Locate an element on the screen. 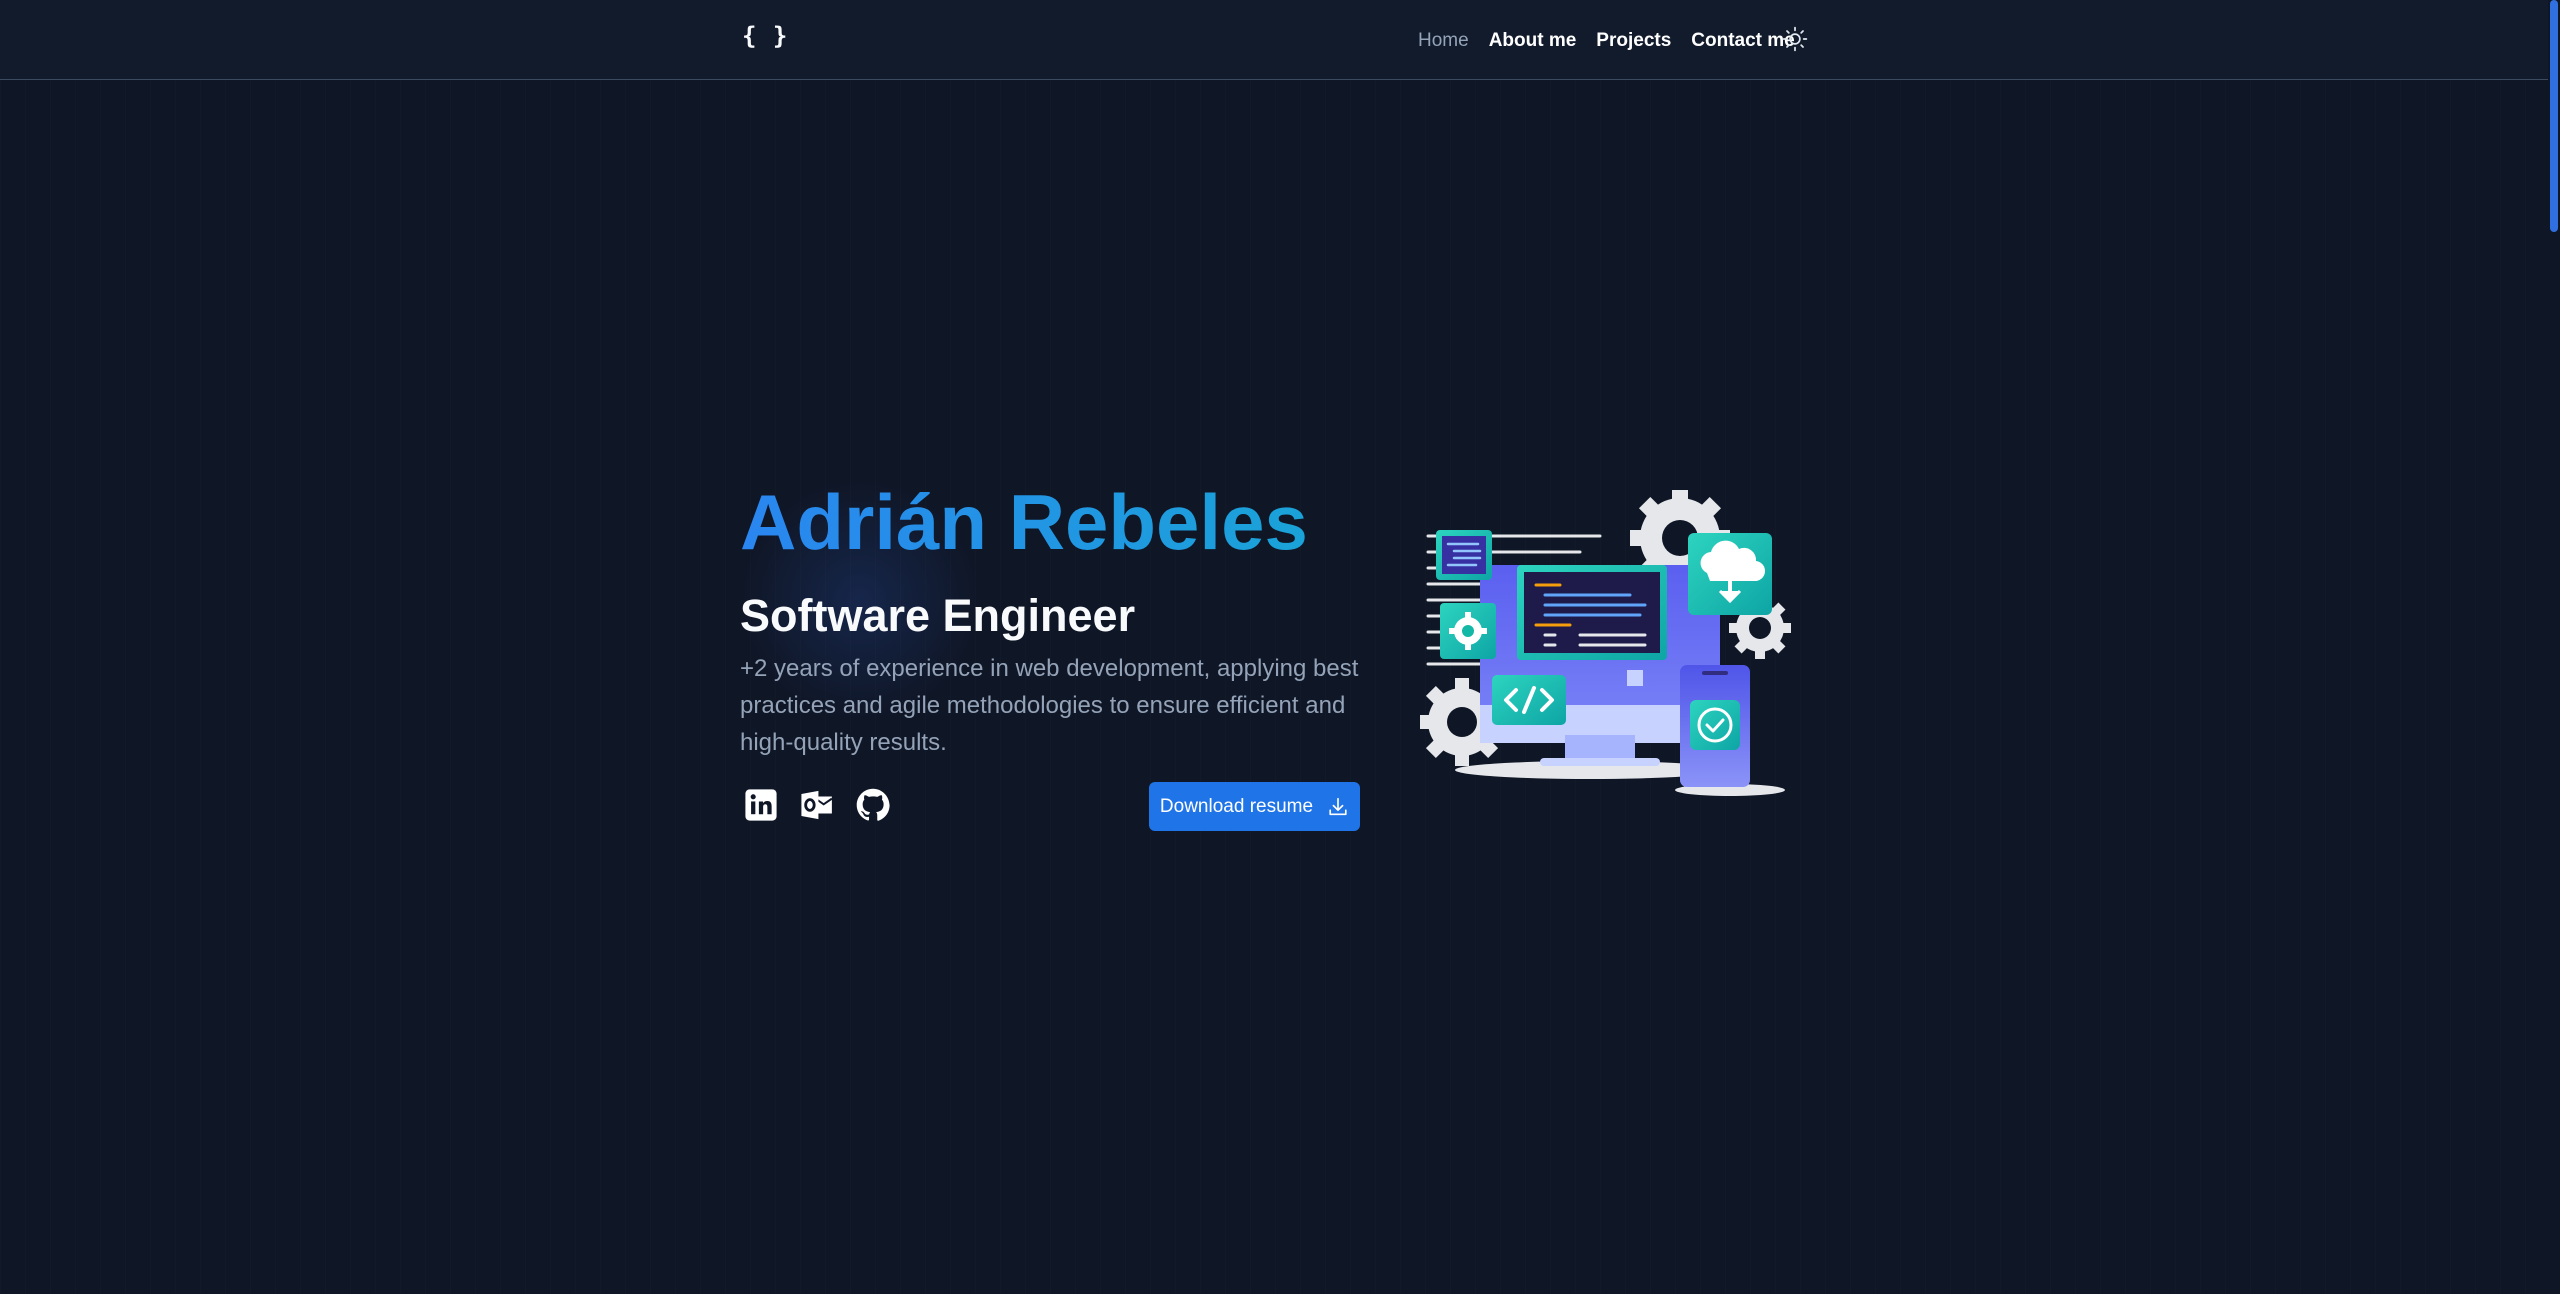 The image size is (2560, 1294). scrollbar-thumb is located at coordinates (2554, 116).